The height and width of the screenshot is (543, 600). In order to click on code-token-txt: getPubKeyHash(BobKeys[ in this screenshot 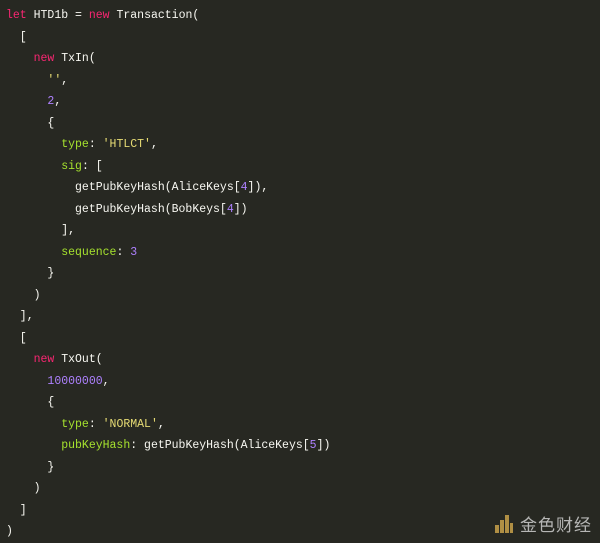, I will do `click(116, 209)`.